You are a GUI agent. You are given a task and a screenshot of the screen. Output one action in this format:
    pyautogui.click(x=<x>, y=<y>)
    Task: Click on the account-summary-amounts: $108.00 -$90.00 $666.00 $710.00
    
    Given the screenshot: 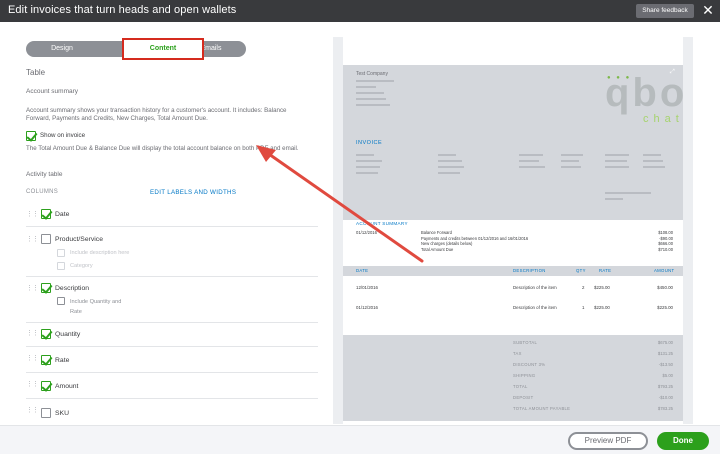 What is the action you would take?
    pyautogui.click(x=658, y=241)
    